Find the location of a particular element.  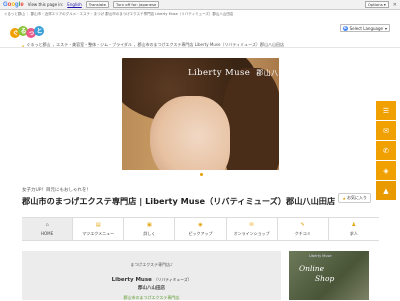

star-icon: ★ is located at coordinates (344, 198).